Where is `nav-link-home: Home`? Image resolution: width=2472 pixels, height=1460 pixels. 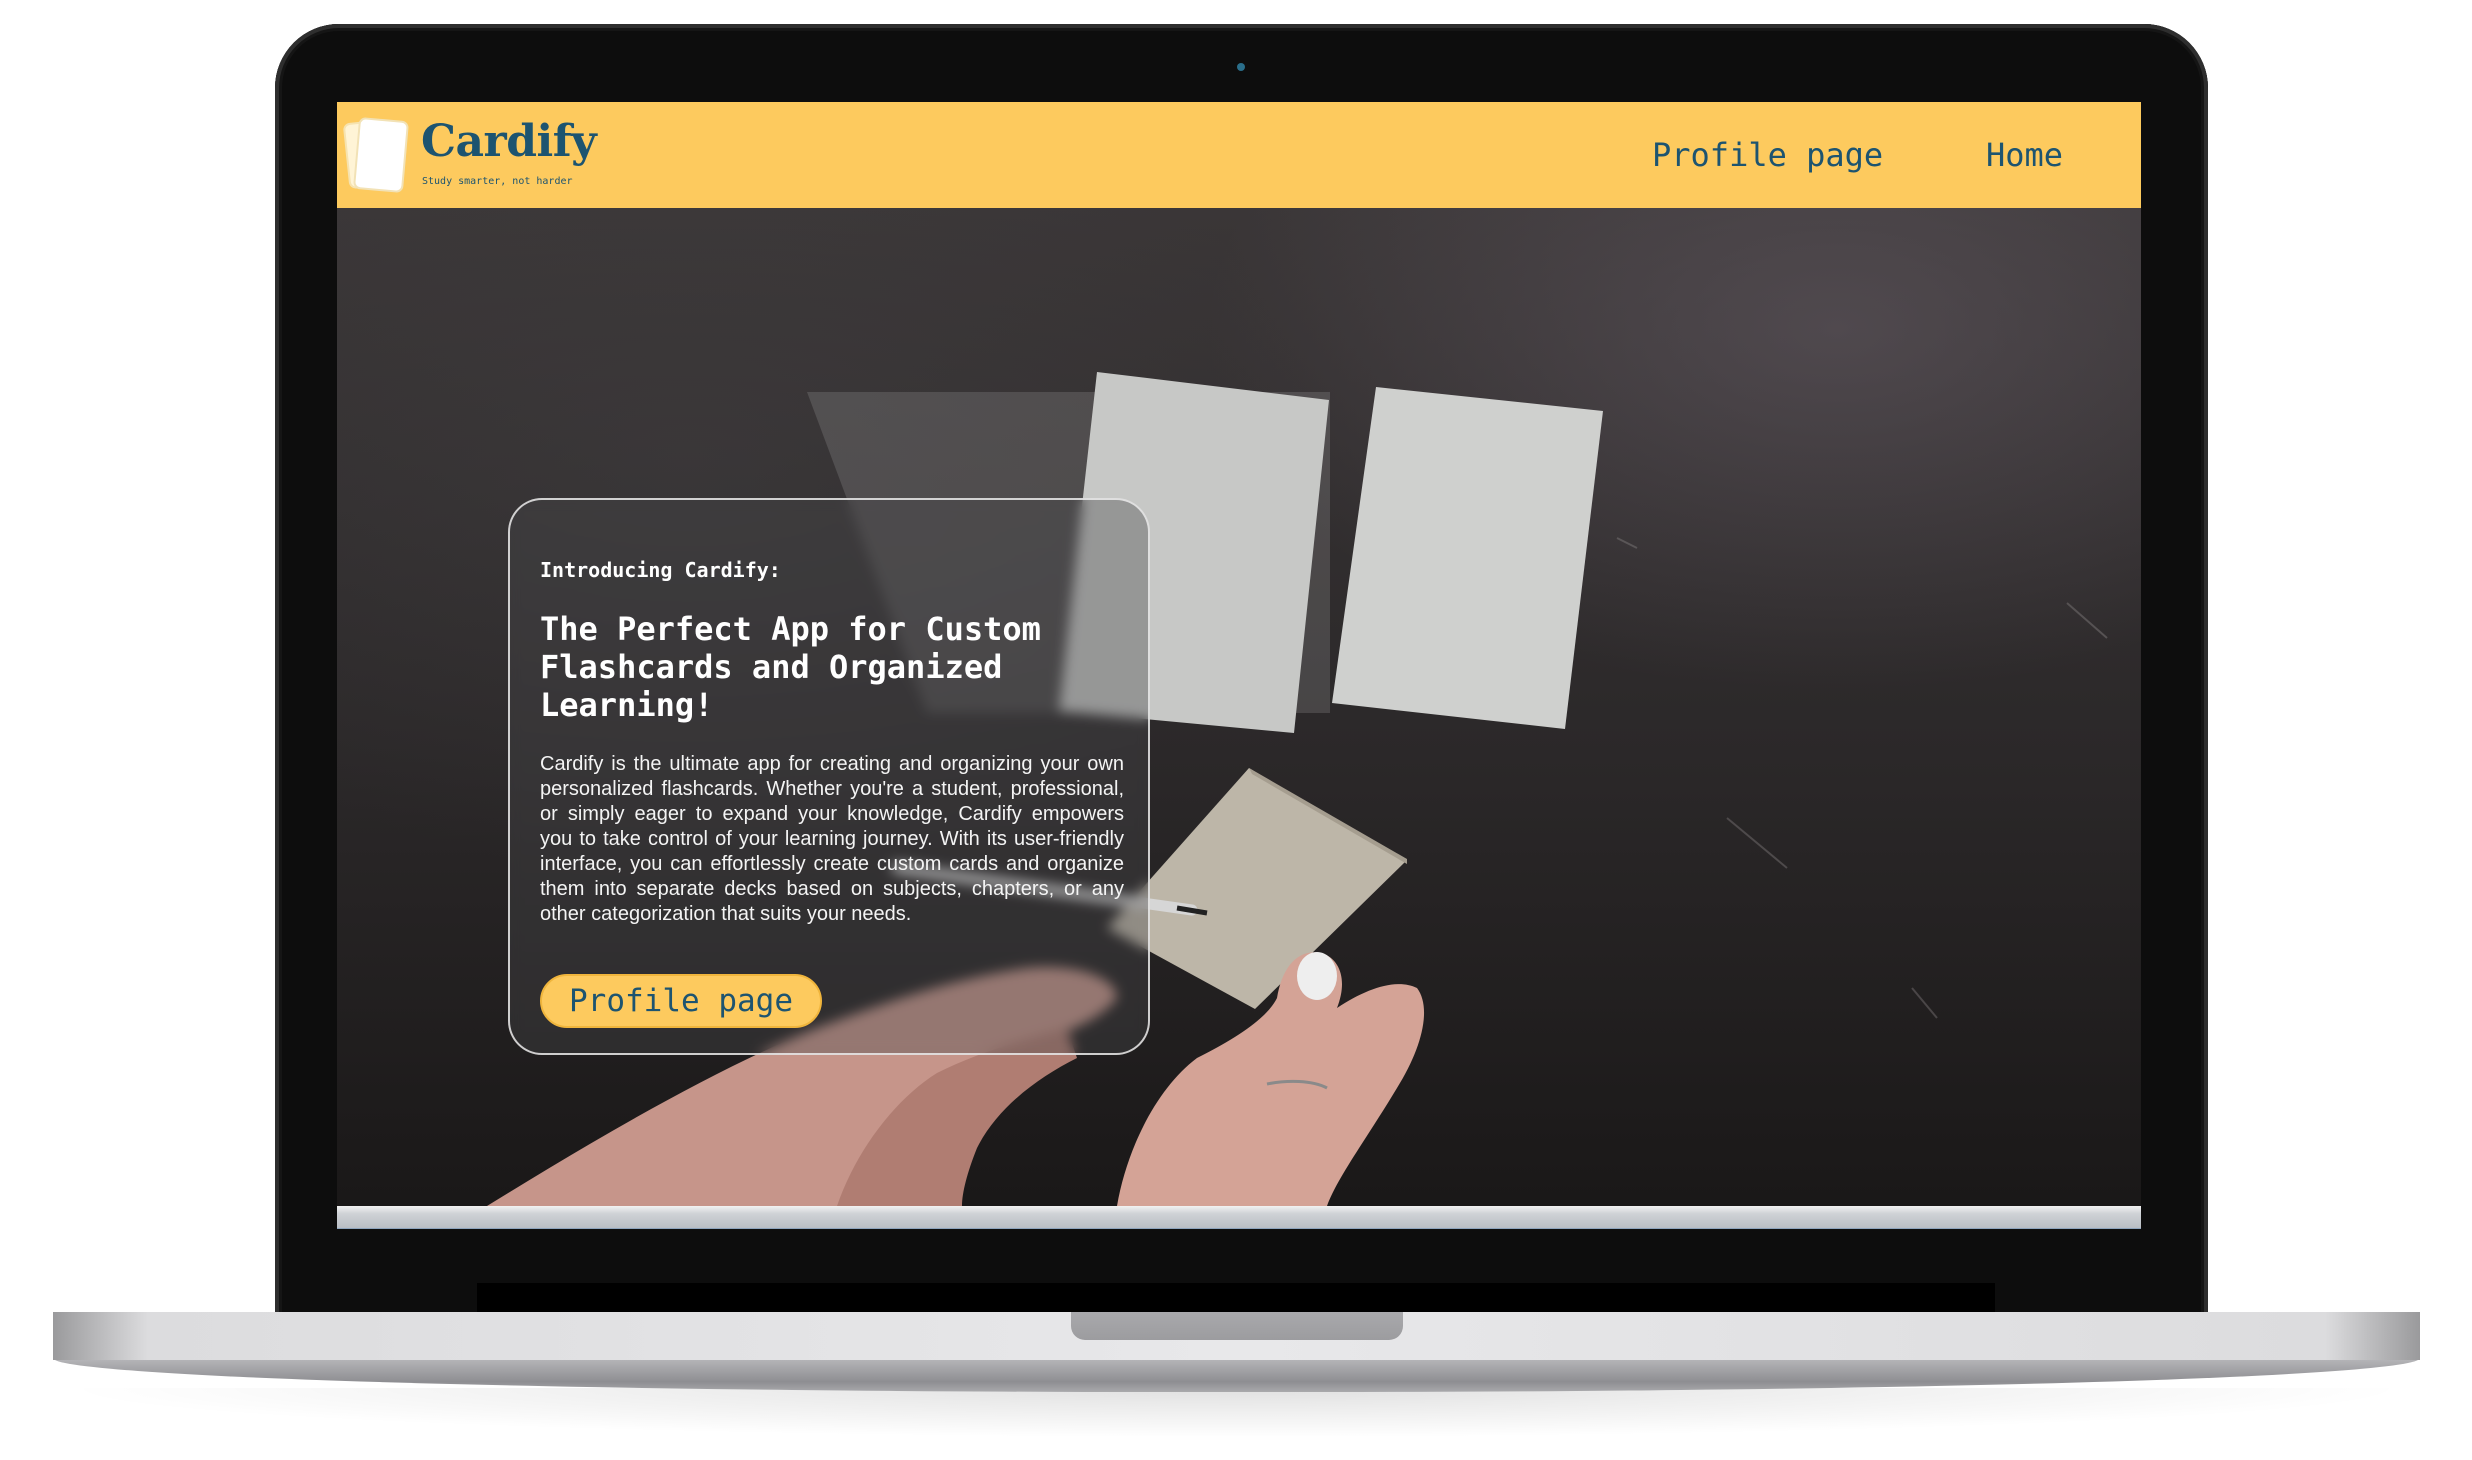
nav-link-home: Home is located at coordinates (2024, 155).